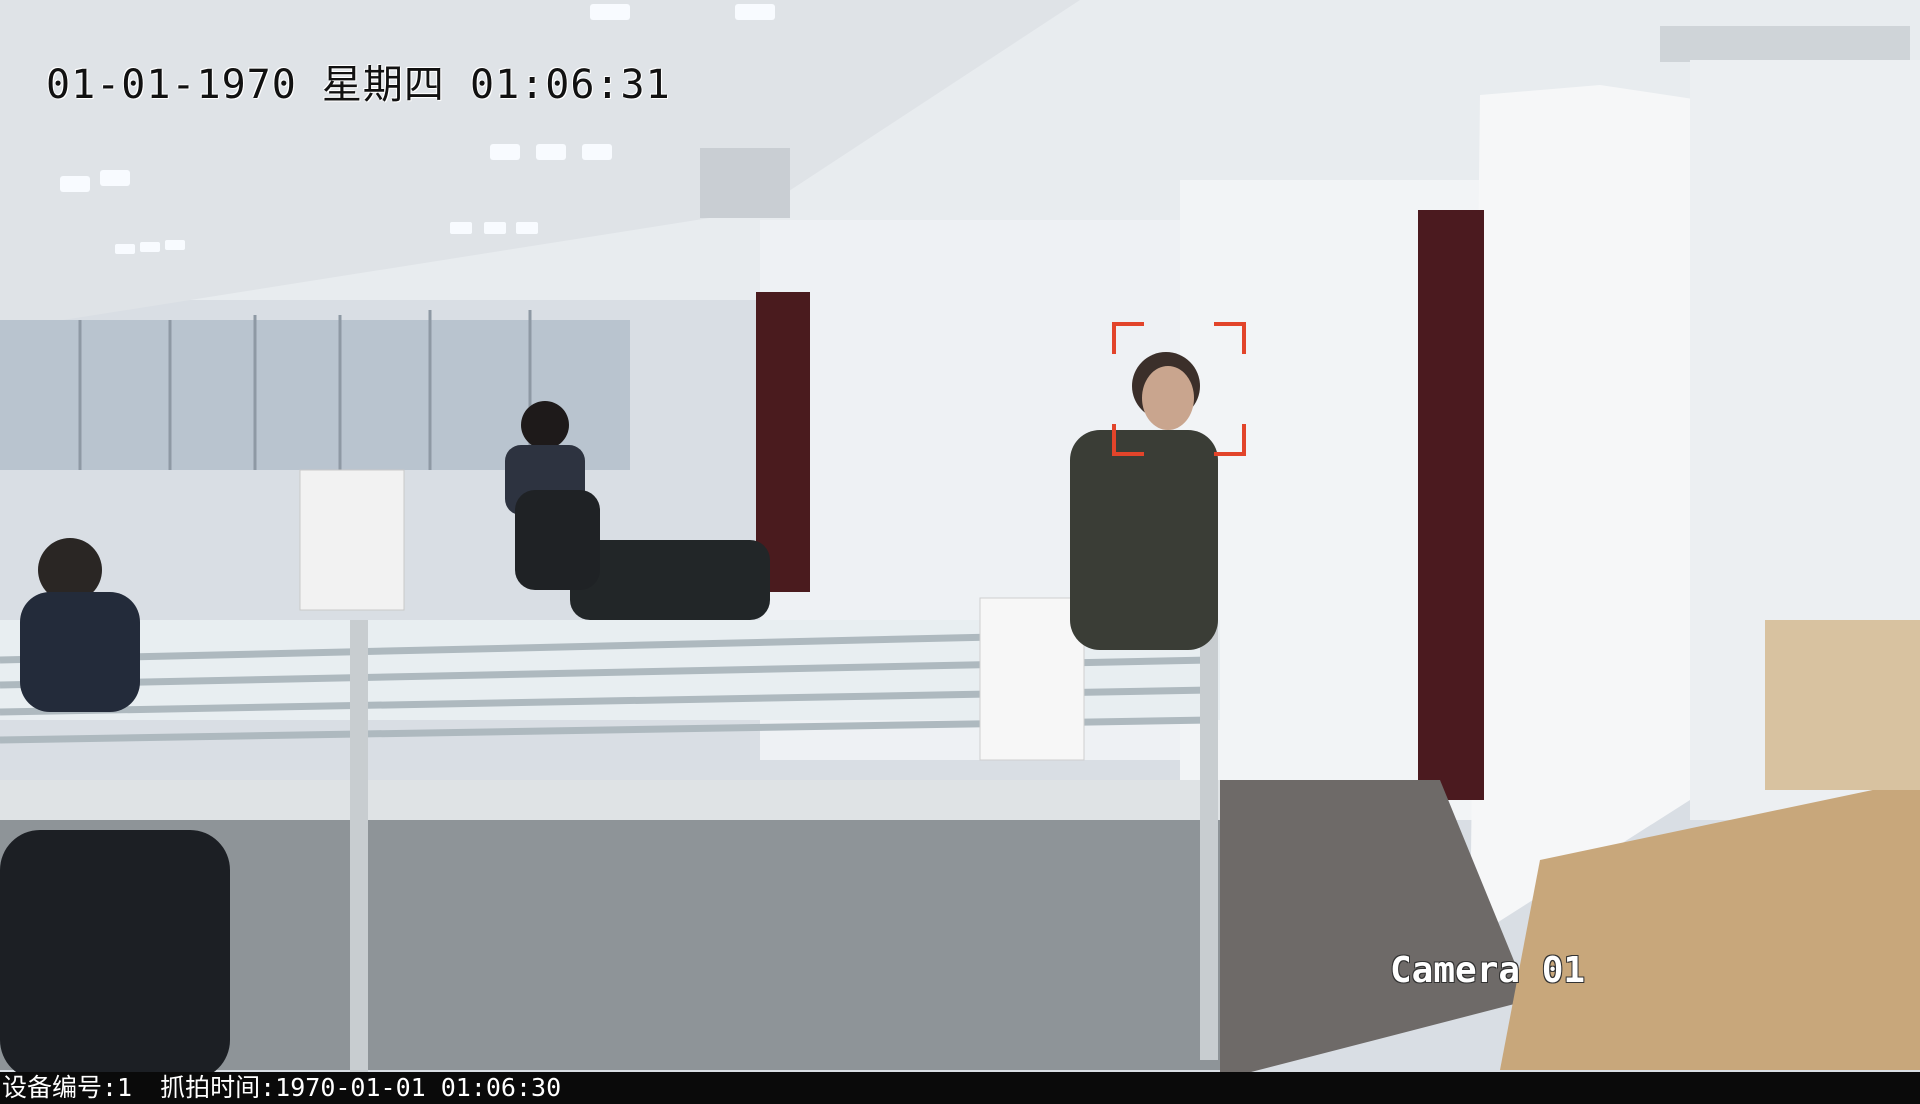 The width and height of the screenshot is (1920, 1104). What do you see at coordinates (1842, 705) in the screenshot?
I see `cardboard-box` at bounding box center [1842, 705].